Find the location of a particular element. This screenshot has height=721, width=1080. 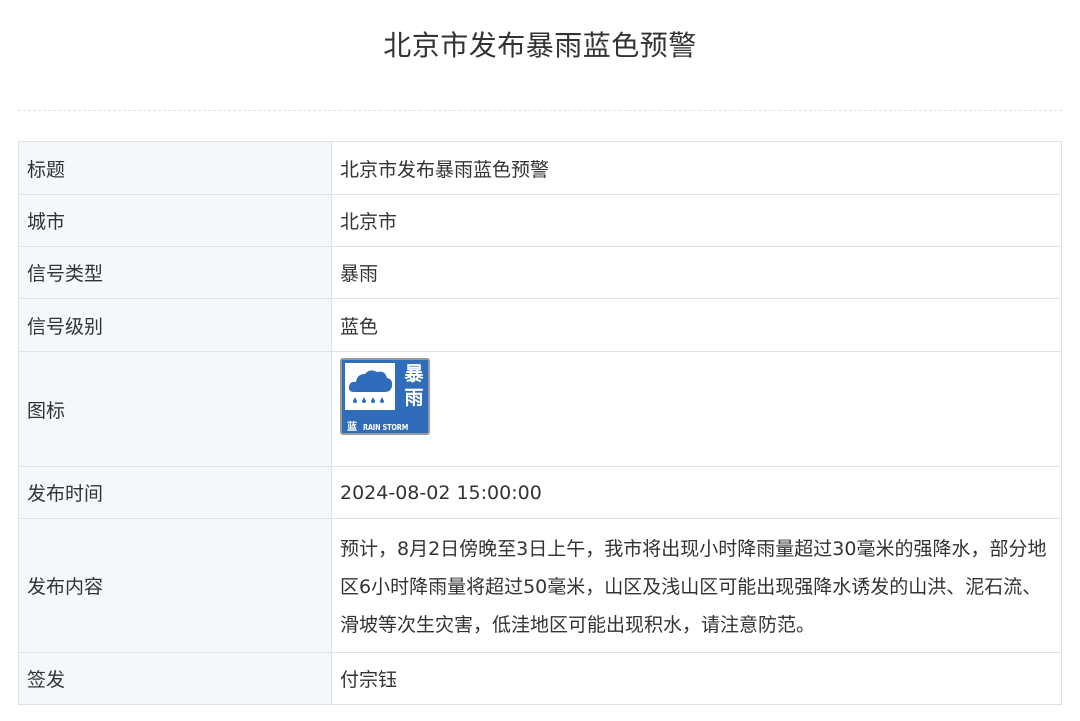

table-row-publish-time: 发布时间 2024-08-02 15:00:00 is located at coordinates (540, 492).